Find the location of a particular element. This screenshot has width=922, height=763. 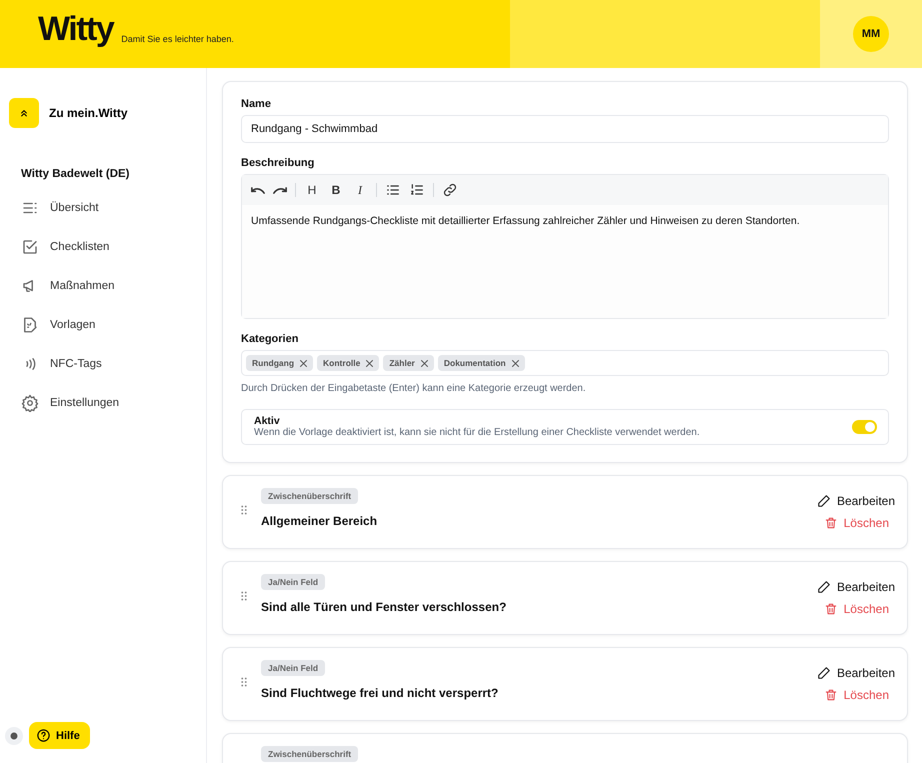

category-tag: Kontrolle is located at coordinates (348, 363).